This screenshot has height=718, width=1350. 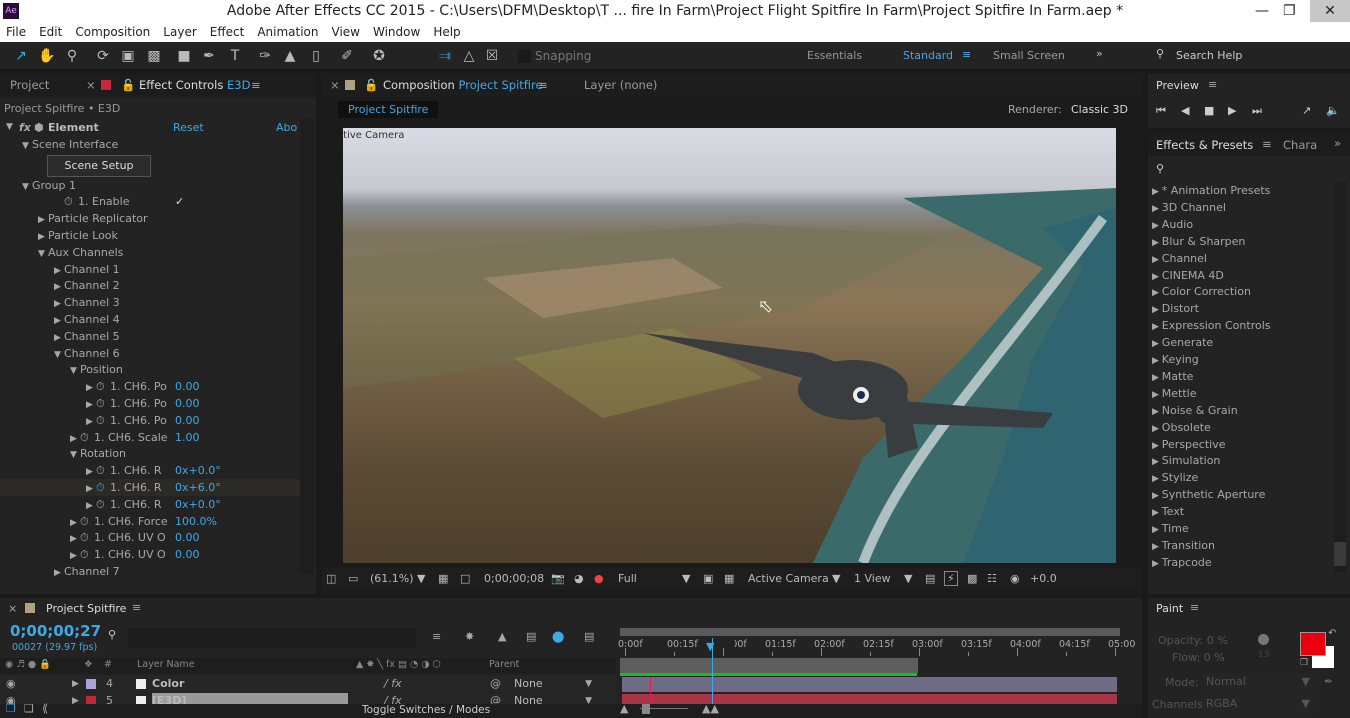 What do you see at coordinates (495, 684) in the screenshot?
I see `pickwhip-icon: @` at bounding box center [495, 684].